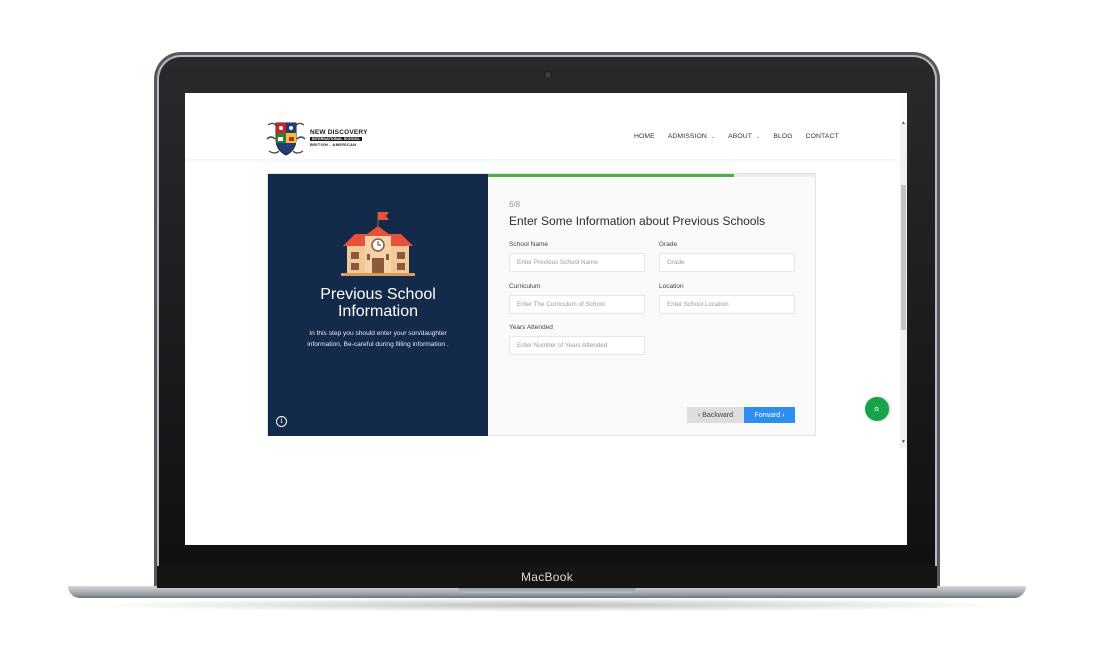  I want to click on device-label: MacBook, so click(547, 577).